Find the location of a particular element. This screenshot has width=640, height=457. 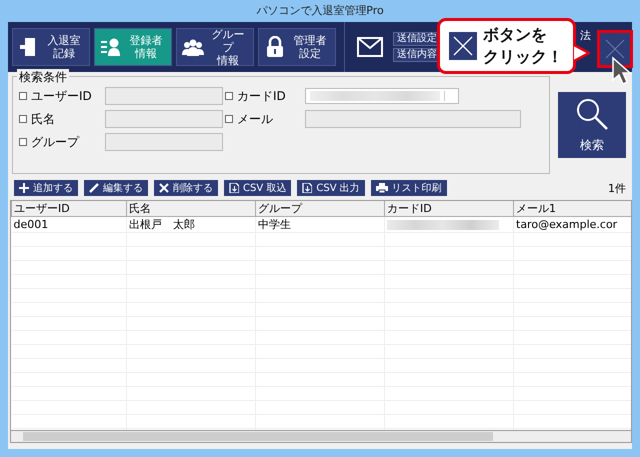

field-label: ユーザーID is located at coordinates (62, 96).